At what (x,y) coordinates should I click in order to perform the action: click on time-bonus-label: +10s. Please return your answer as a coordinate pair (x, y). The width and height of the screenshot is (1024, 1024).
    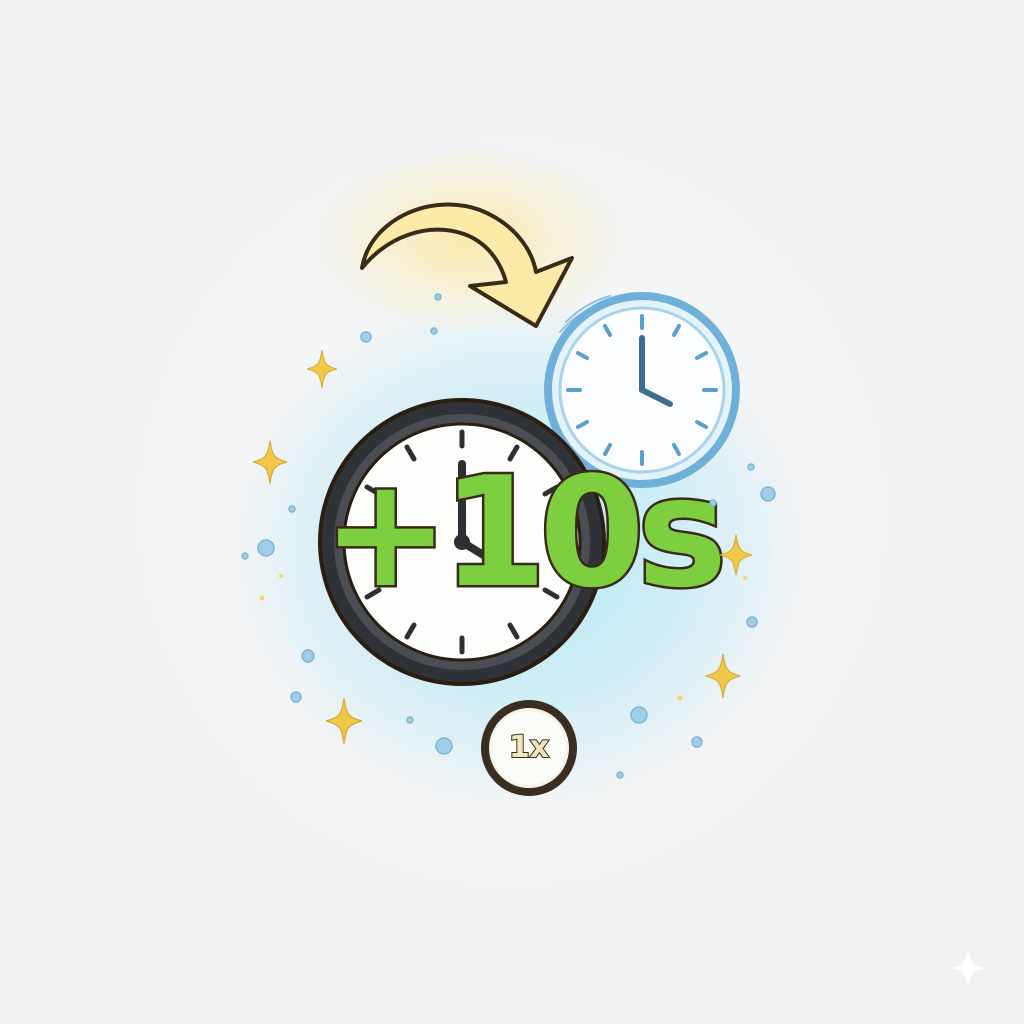
    Looking at the image, I should click on (525, 532).